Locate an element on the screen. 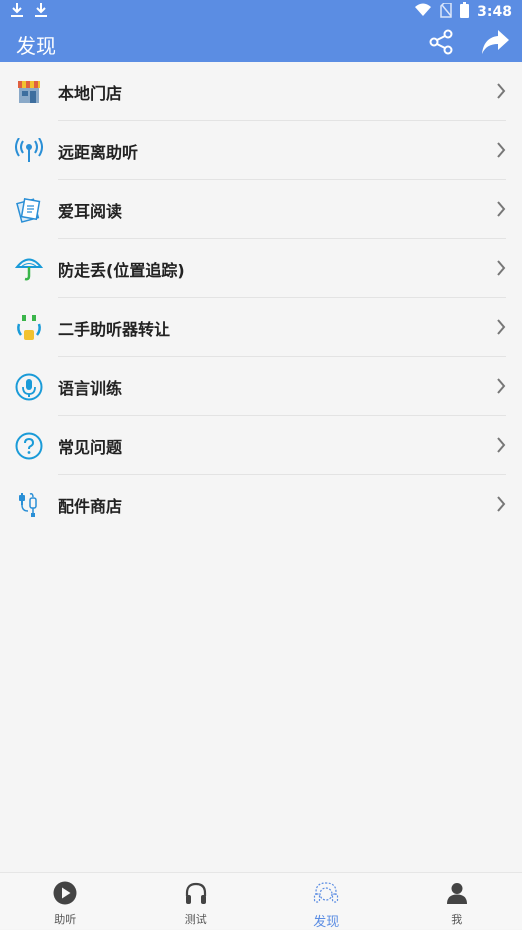 The width and height of the screenshot is (522, 930). page-title: 发现 is located at coordinates (36, 44).